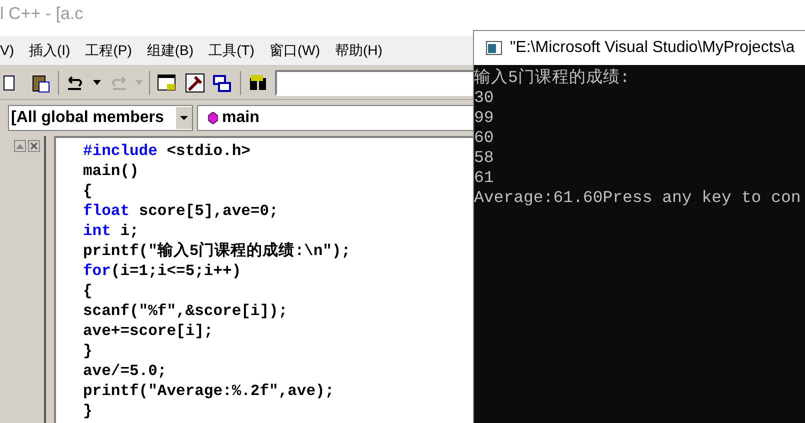 The image size is (805, 423). Describe the element at coordinates (111, 171) in the screenshot. I see `code-line: main()` at that location.